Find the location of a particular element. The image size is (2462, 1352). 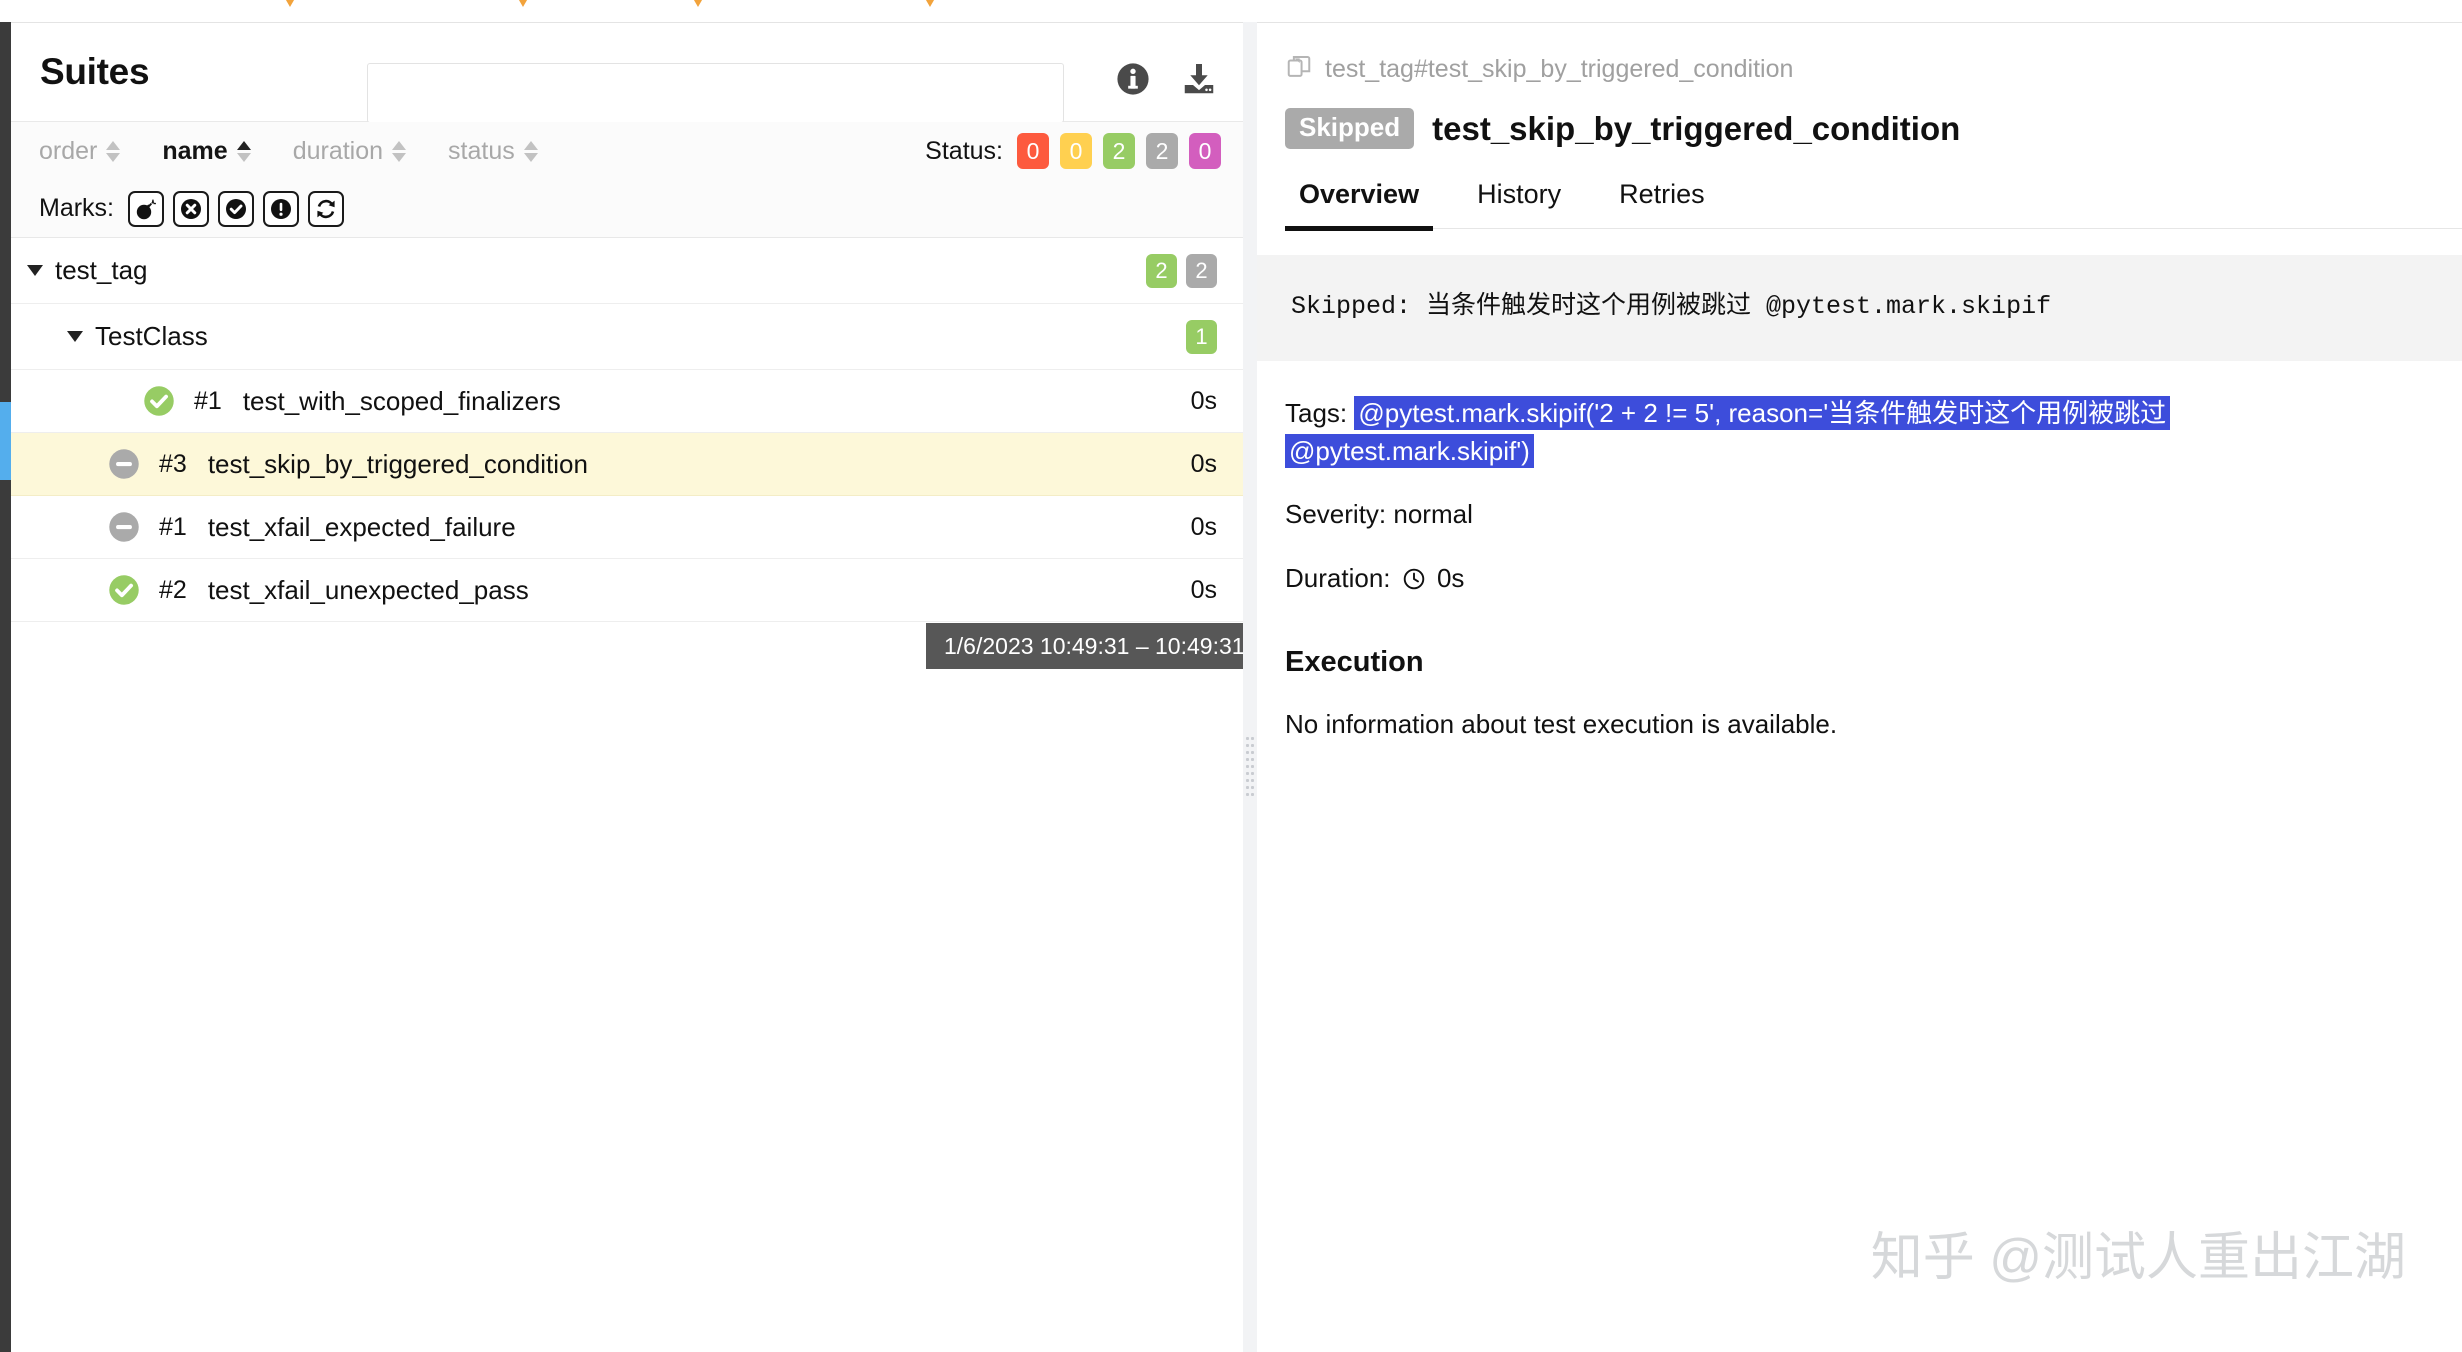

tree-test-row: #2 test_xfail_unexpected_pass 0s is located at coordinates (627, 590).